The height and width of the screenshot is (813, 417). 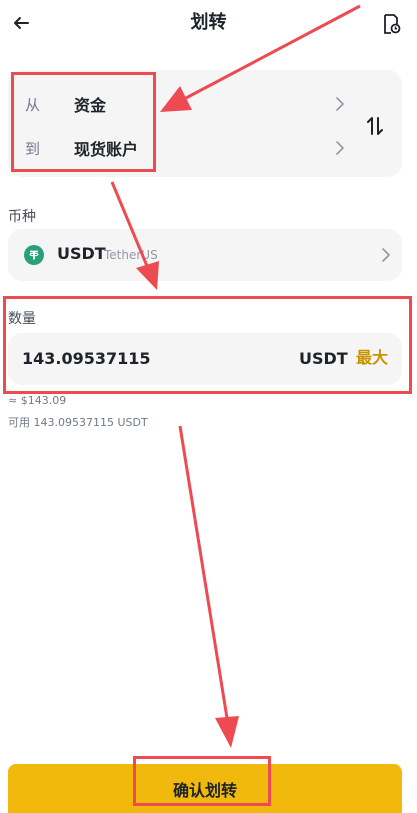 What do you see at coordinates (205, 359) in the screenshot?
I see `amount-field: 143.09537115 USDT 最大` at bounding box center [205, 359].